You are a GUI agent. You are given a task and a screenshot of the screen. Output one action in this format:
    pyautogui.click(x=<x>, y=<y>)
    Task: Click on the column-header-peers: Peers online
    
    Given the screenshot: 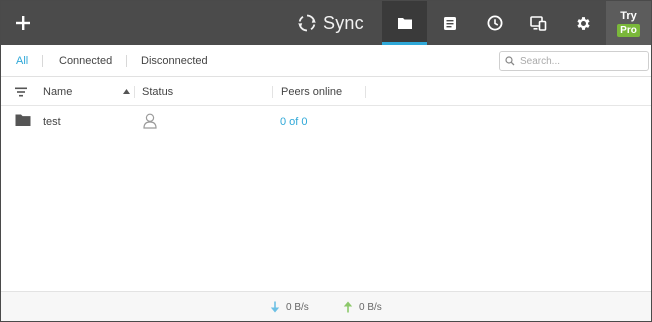 What is the action you would take?
    pyautogui.click(x=311, y=92)
    